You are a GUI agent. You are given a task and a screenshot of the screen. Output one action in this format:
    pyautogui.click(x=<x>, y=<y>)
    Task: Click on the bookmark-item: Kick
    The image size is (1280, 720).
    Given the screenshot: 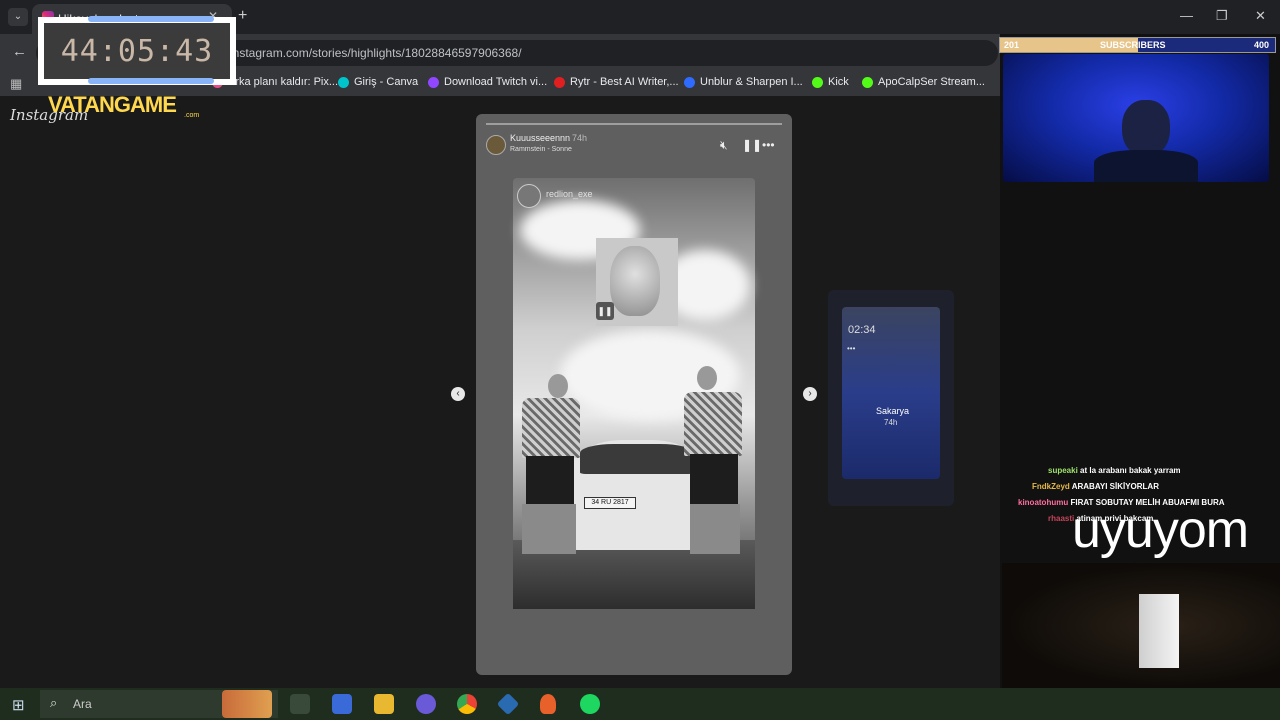 What is the action you would take?
    pyautogui.click(x=830, y=82)
    